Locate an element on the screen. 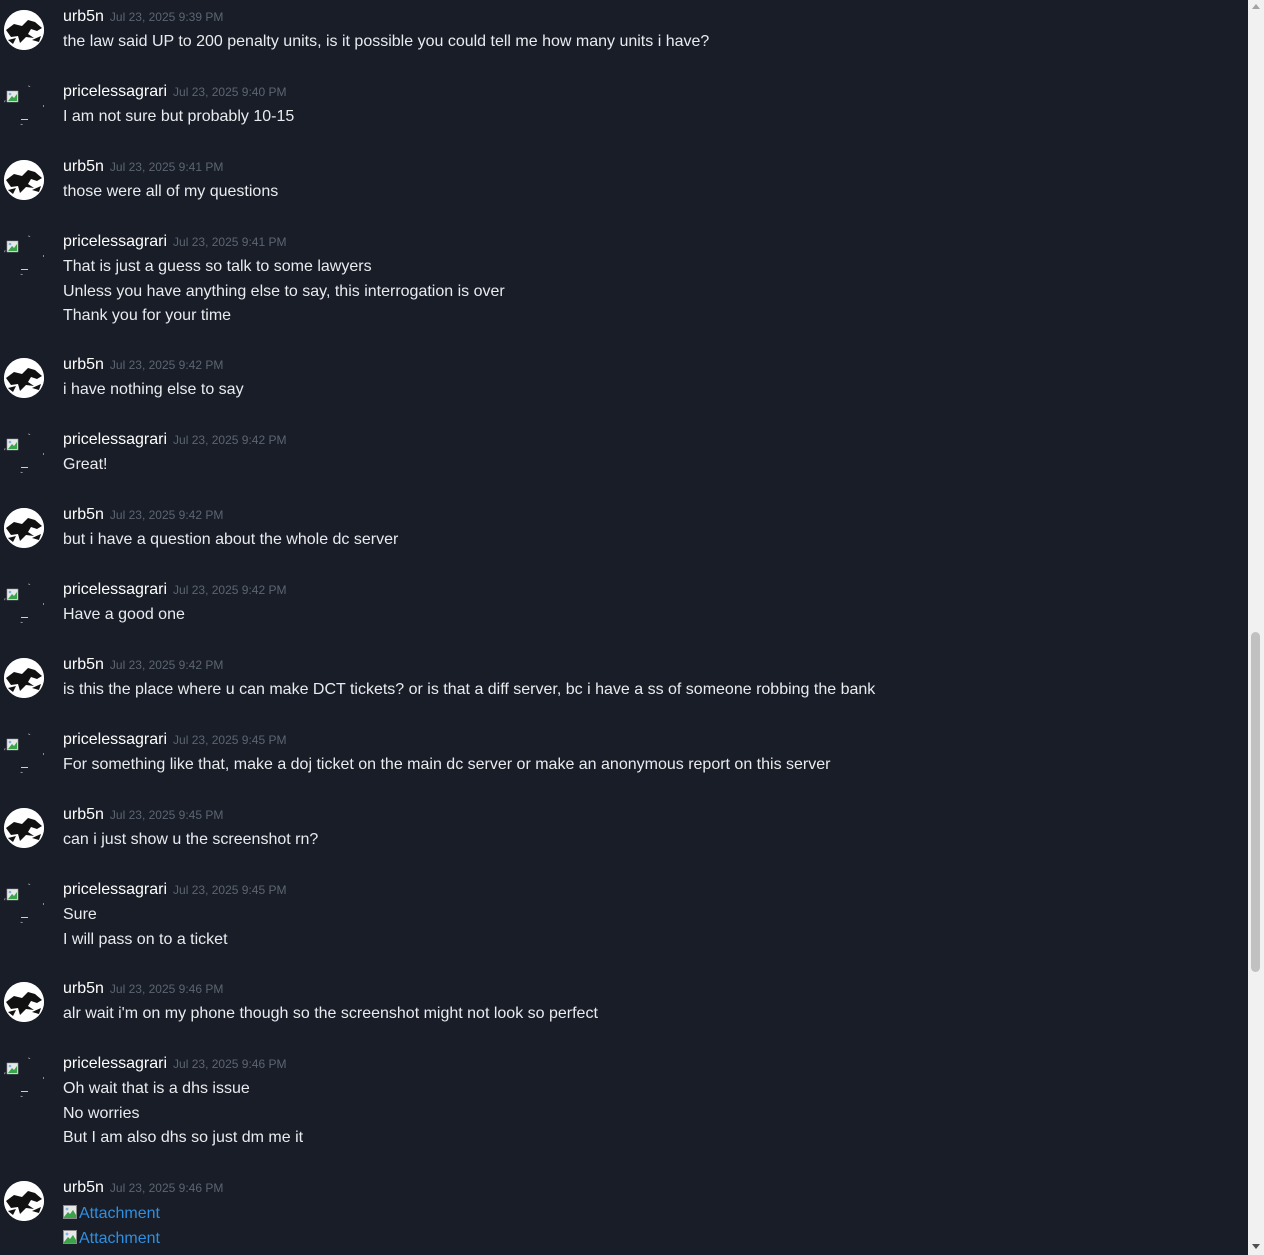 Image resolution: width=1264 pixels, height=1255 pixels. vertical-scrollbar is located at coordinates (1256, 627).